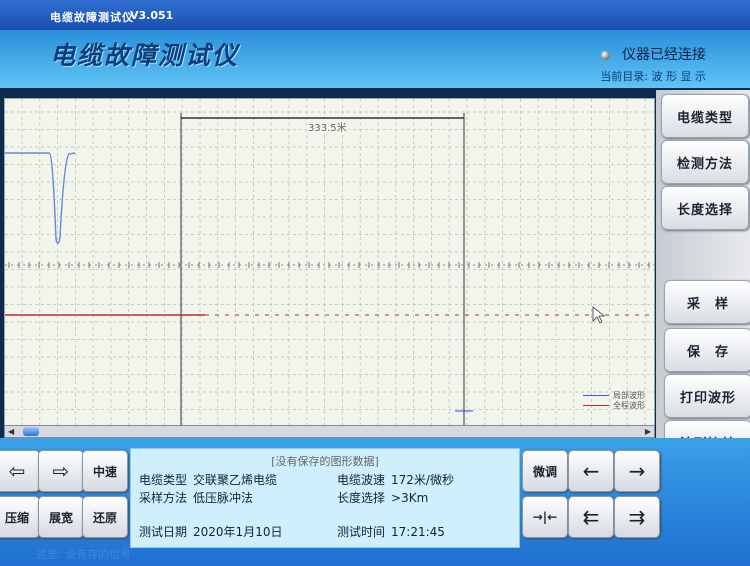  I want to click on arrow-right-icon: →, so click(637, 471).